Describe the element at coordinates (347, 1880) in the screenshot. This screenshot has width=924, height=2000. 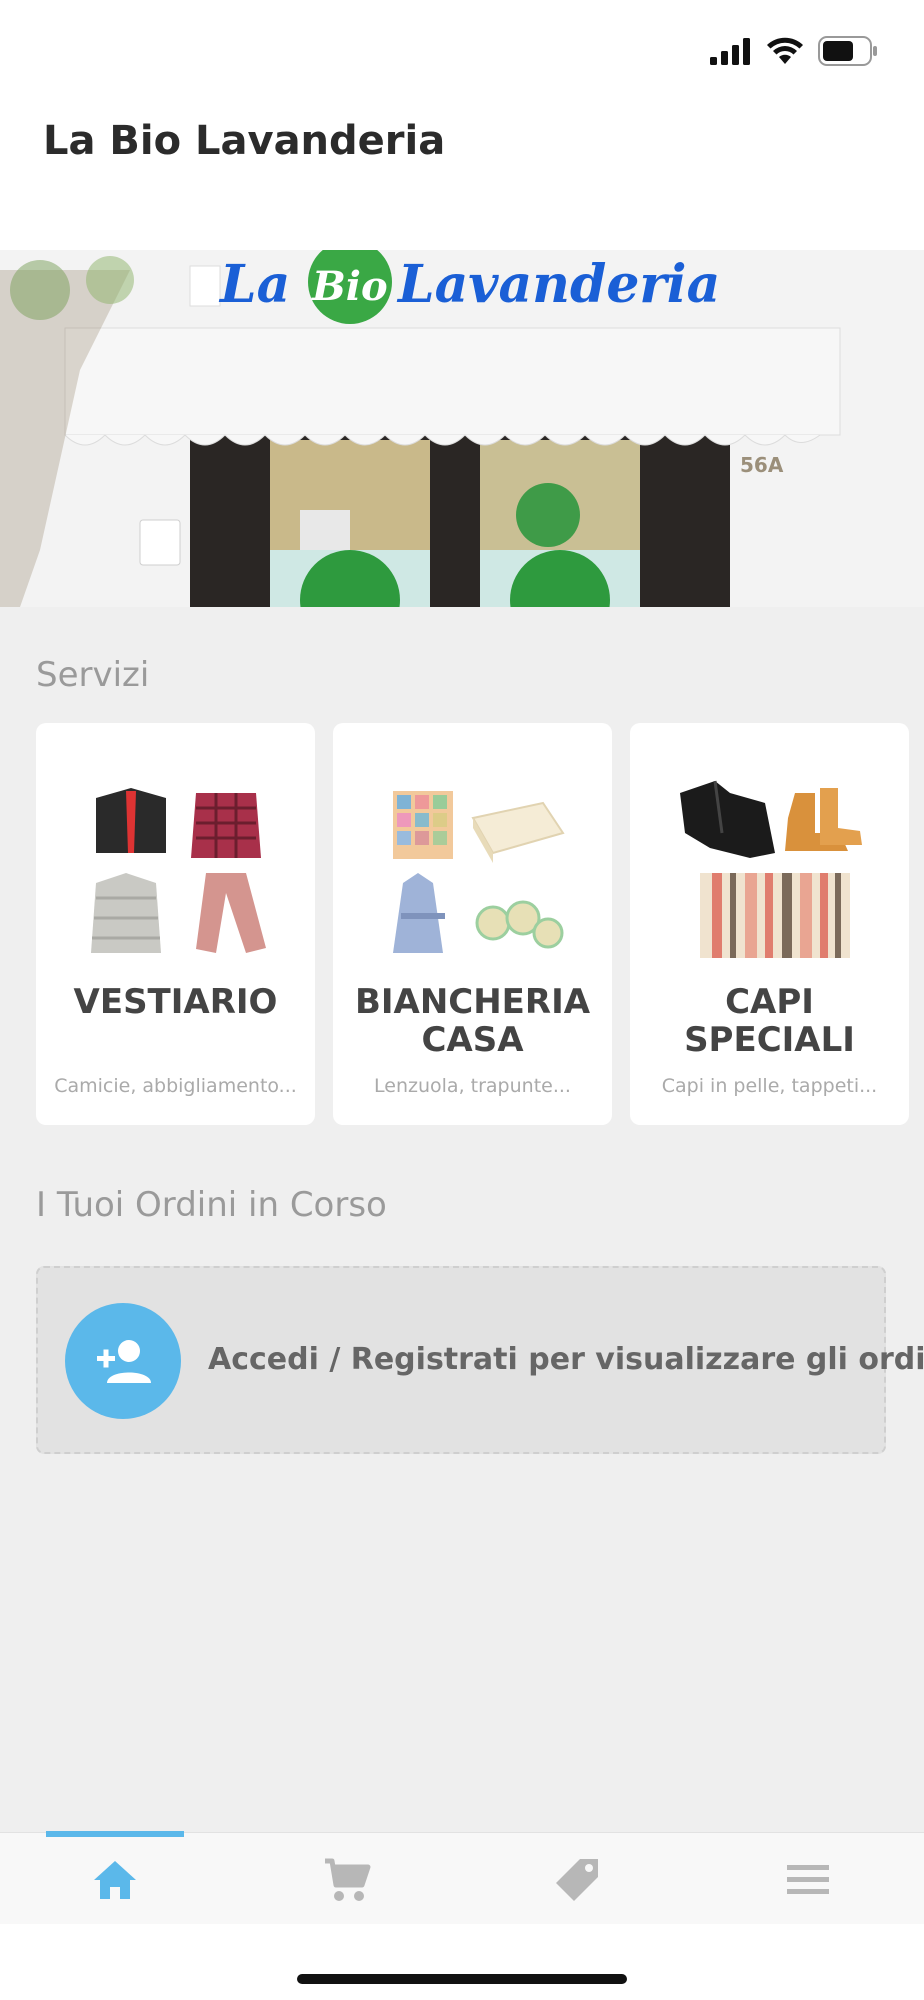
I see `cart-icon` at that location.